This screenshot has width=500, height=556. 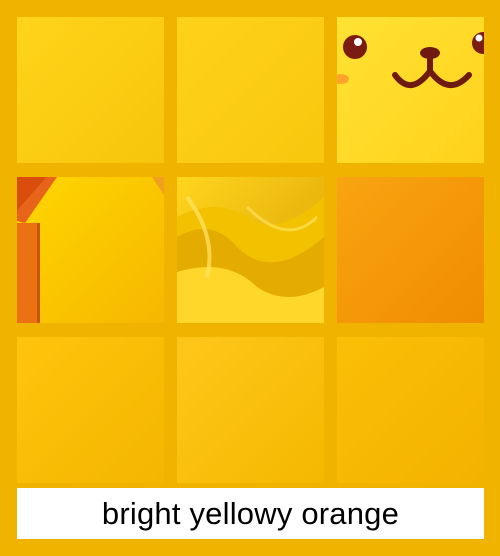 I want to click on caption-bar: bright yellowy orange, so click(x=250, y=513).